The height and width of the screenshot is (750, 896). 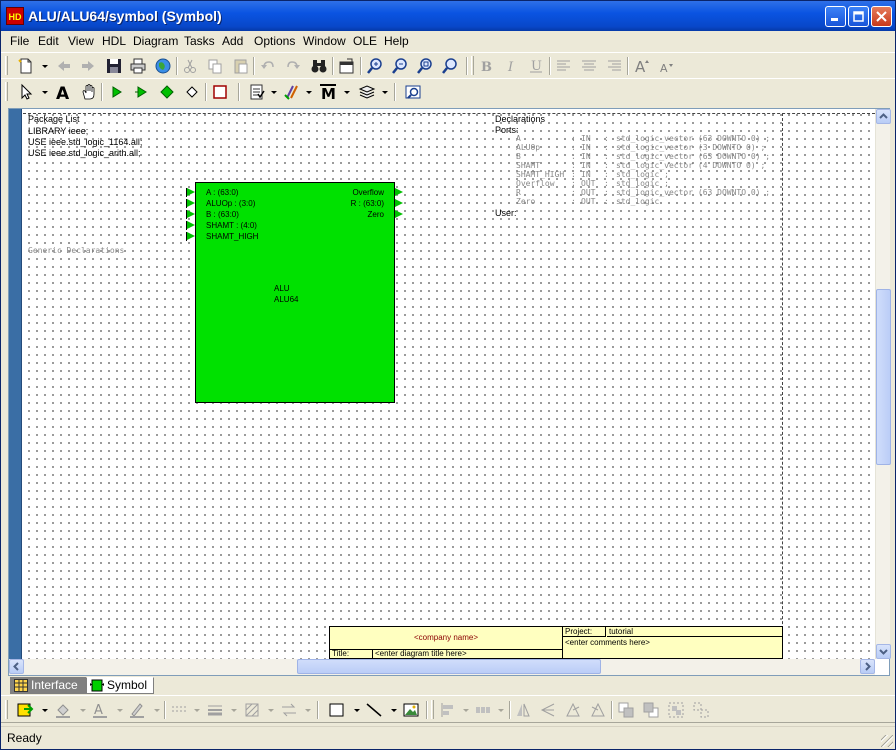 I want to click on title-value: <enter diagram title here>, so click(x=468, y=654).